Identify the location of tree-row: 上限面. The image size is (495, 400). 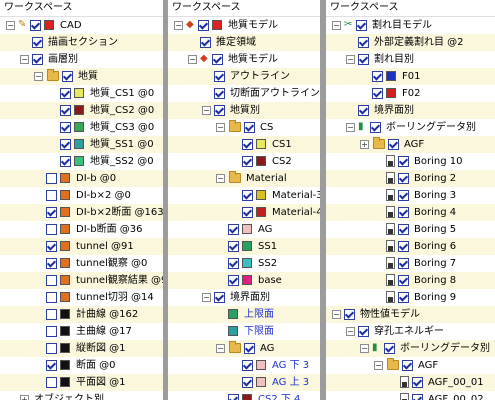
(244, 314).